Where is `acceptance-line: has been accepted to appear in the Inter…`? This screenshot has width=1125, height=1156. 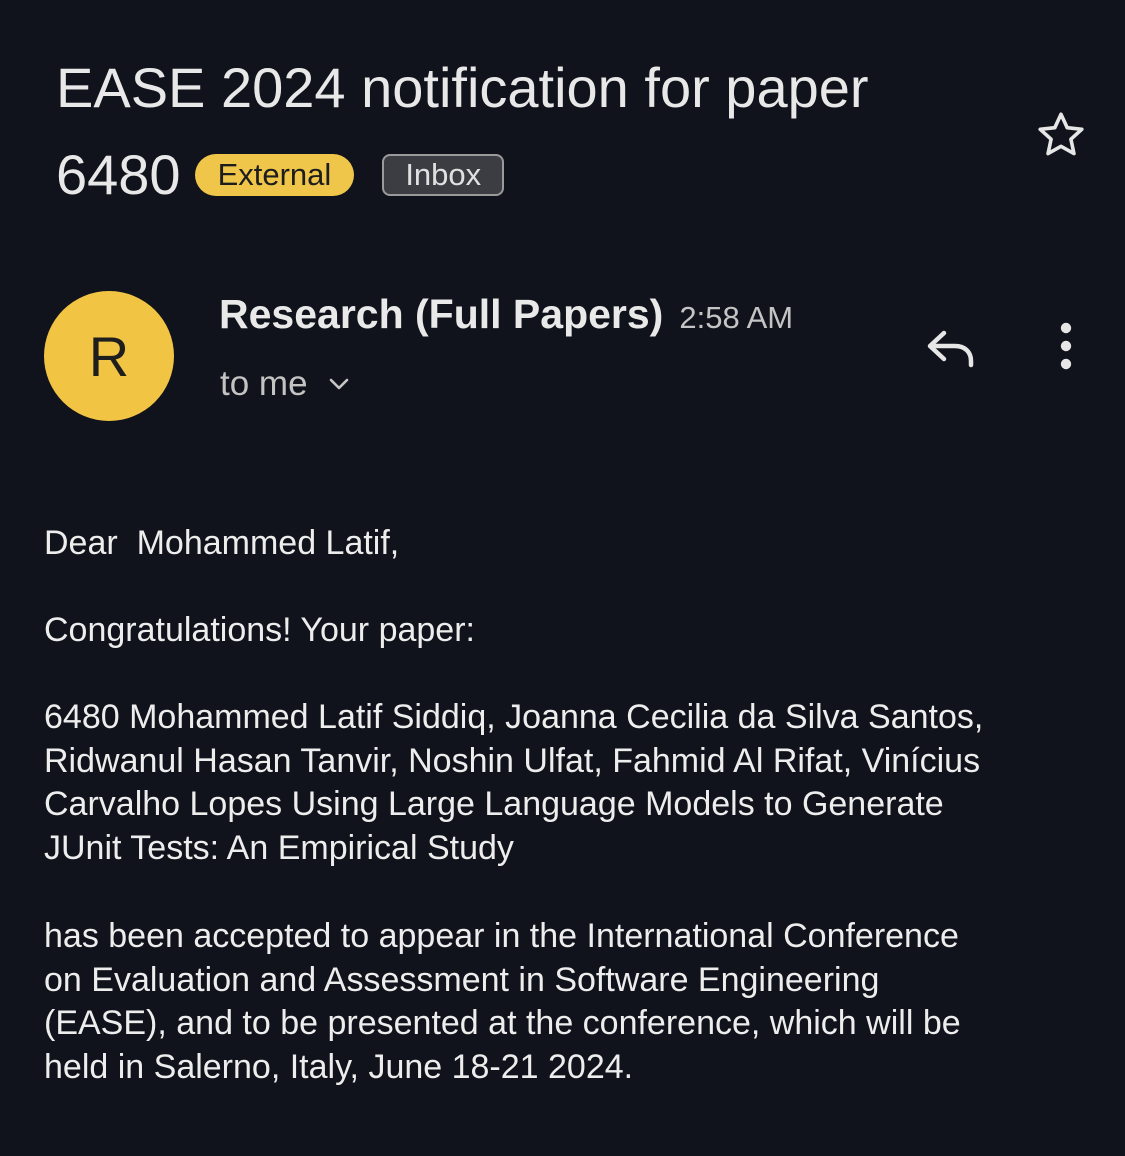
acceptance-line: has been accepted to appear in the Inter… is located at coordinates (501, 936).